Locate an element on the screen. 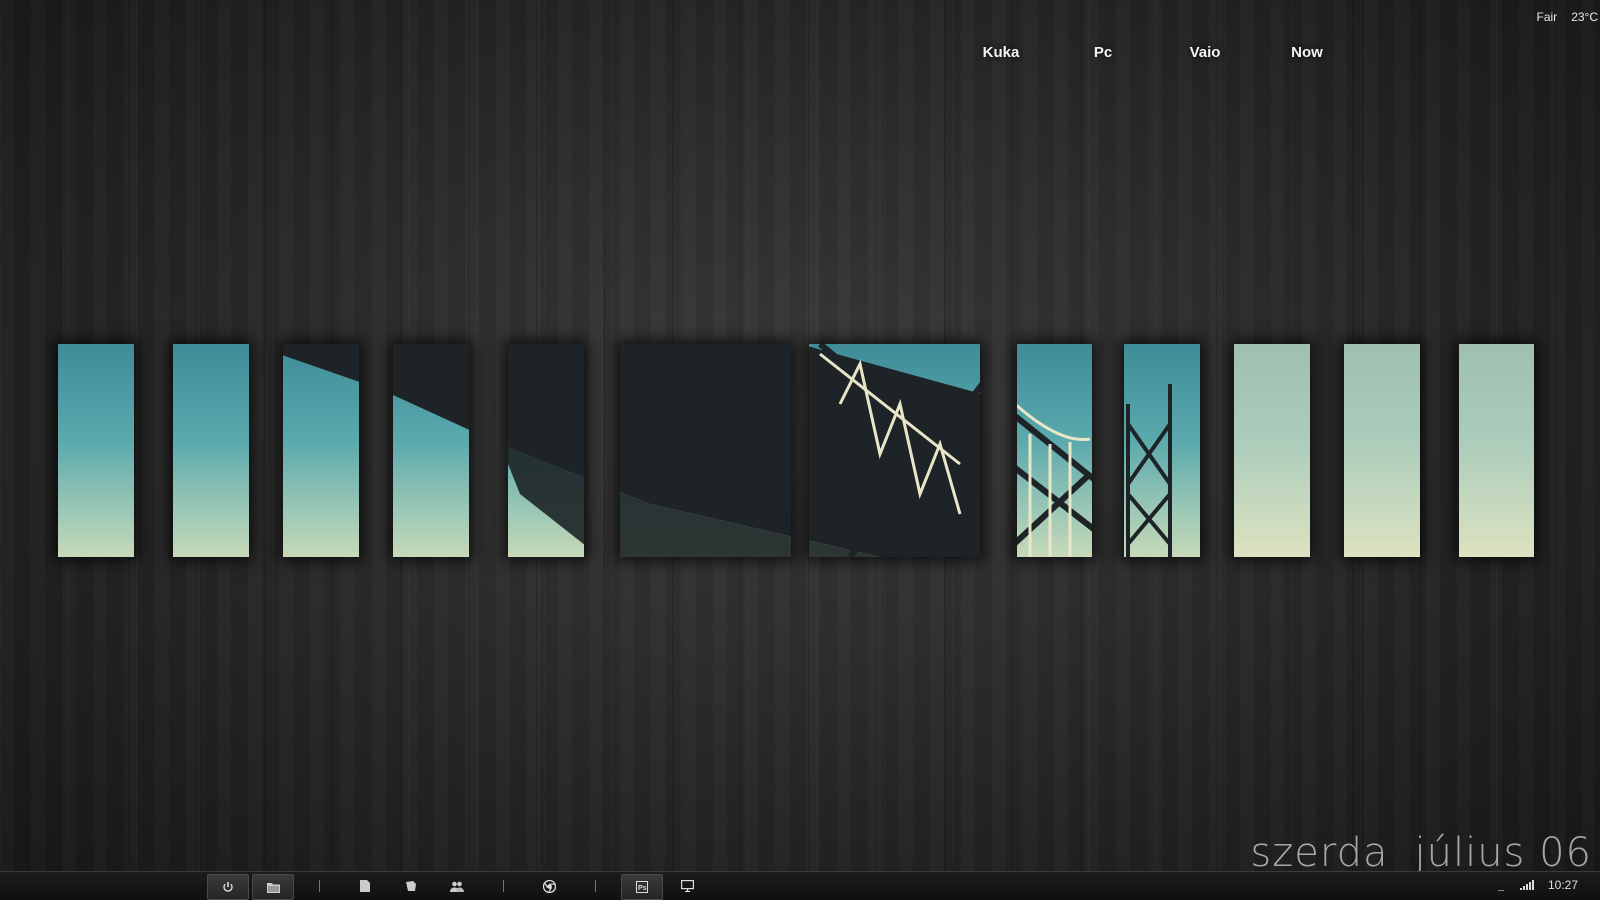 This screenshot has height=900, width=1600. date-month-day: július 06 is located at coordinates (1503, 853).